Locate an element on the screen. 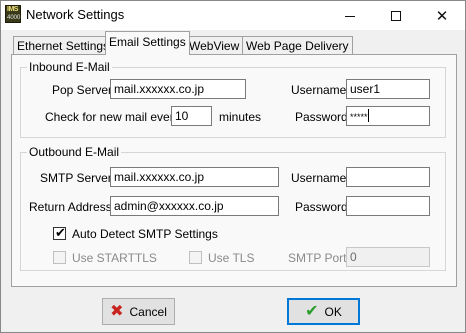 The image size is (466, 333). text-caret is located at coordinates (368, 115).